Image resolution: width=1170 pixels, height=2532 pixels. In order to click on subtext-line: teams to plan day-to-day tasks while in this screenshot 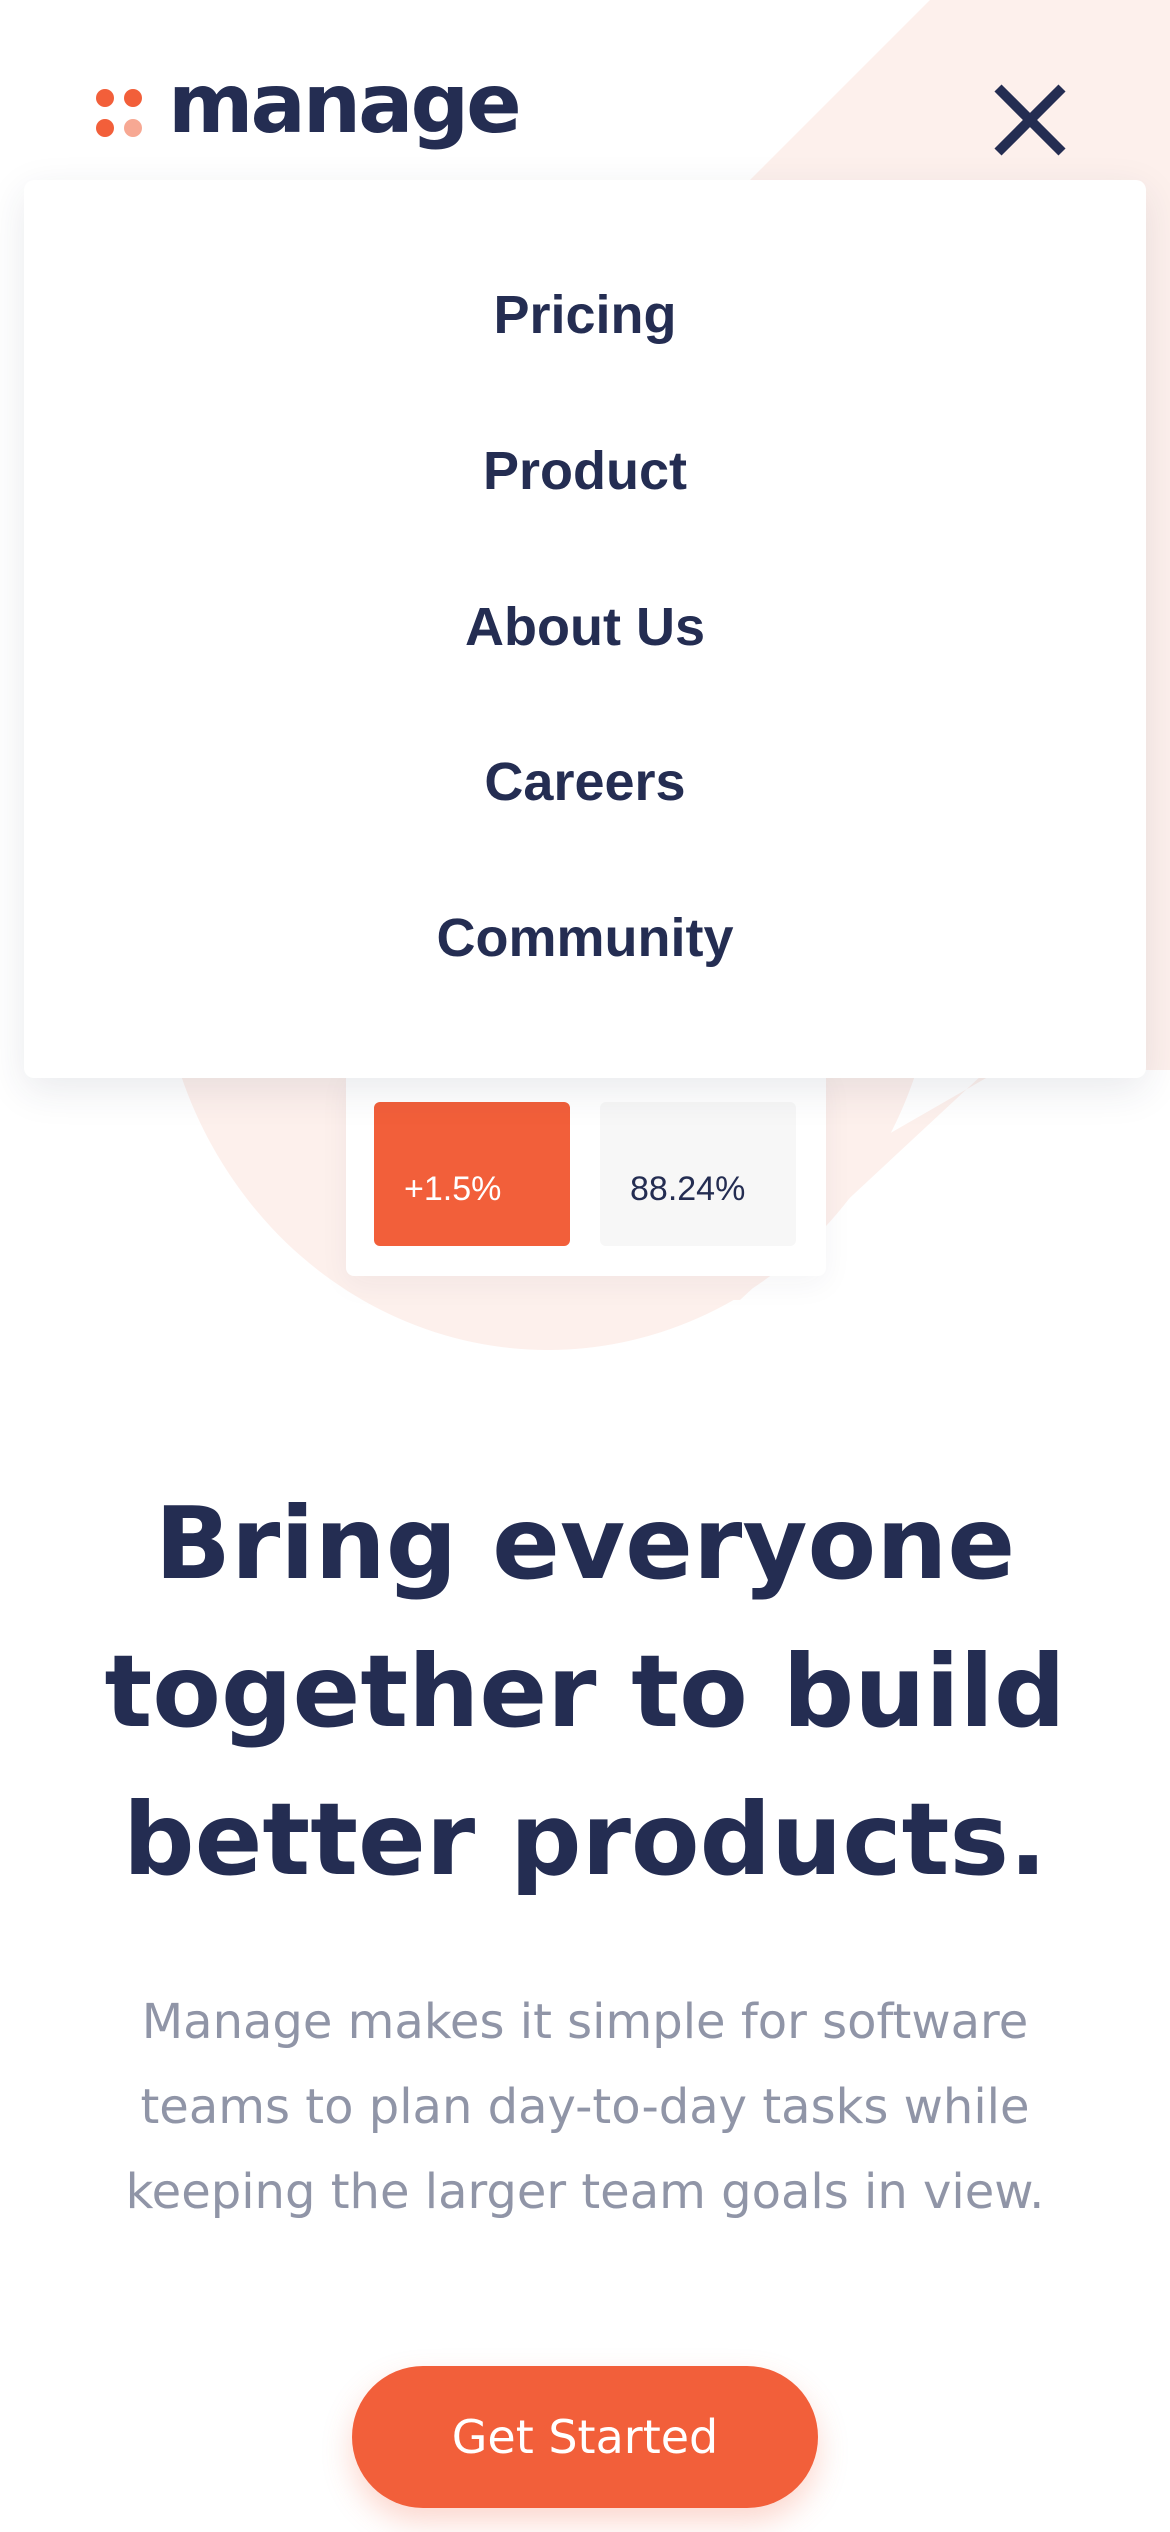, I will do `click(585, 2107)`.